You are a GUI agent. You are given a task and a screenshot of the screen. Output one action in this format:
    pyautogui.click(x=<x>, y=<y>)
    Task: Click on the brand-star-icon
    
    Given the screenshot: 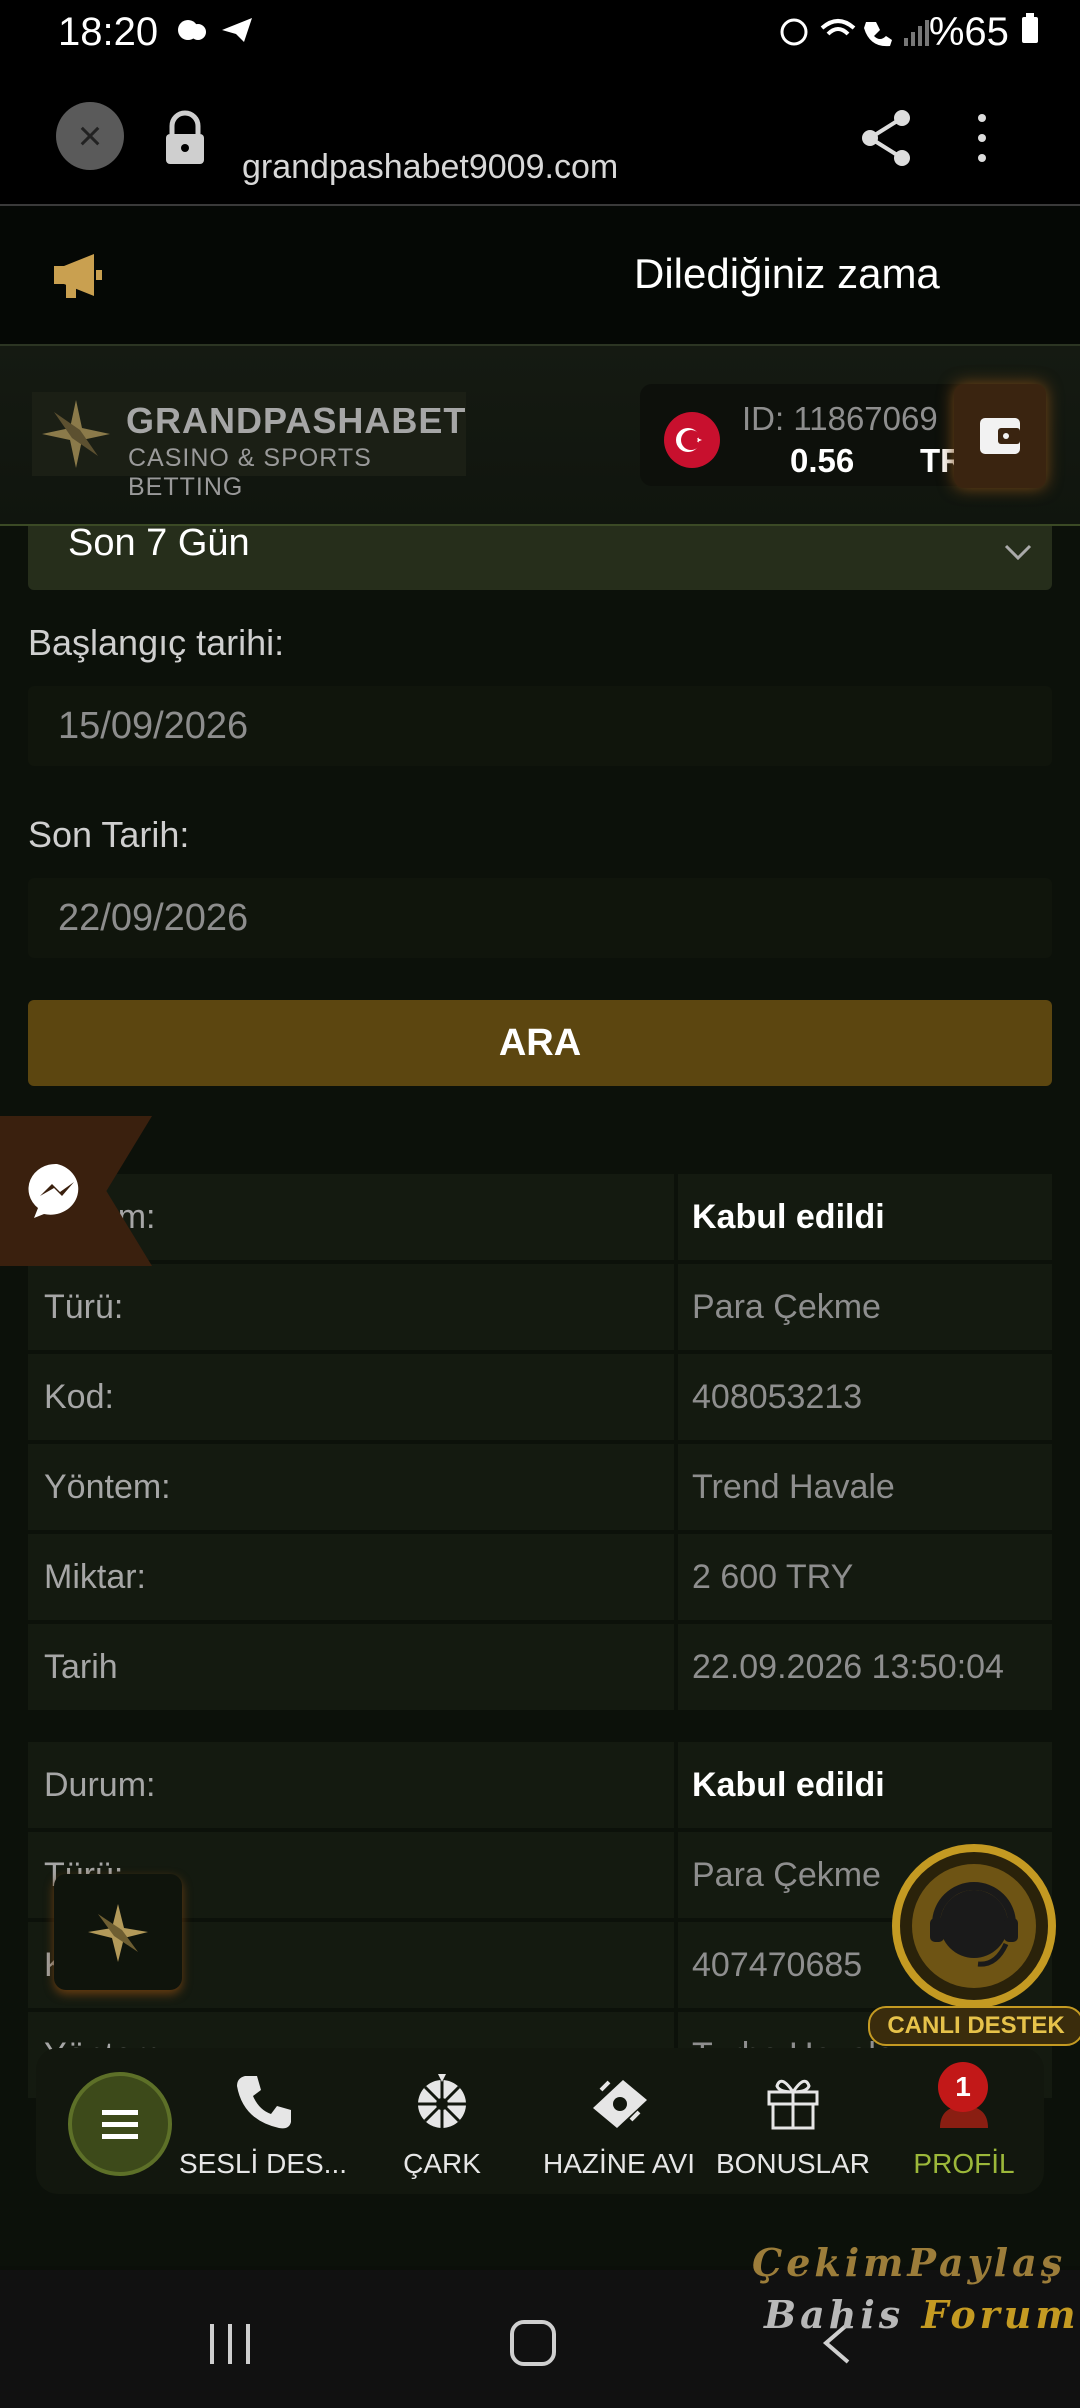 What is the action you would take?
    pyautogui.click(x=118, y=1933)
    